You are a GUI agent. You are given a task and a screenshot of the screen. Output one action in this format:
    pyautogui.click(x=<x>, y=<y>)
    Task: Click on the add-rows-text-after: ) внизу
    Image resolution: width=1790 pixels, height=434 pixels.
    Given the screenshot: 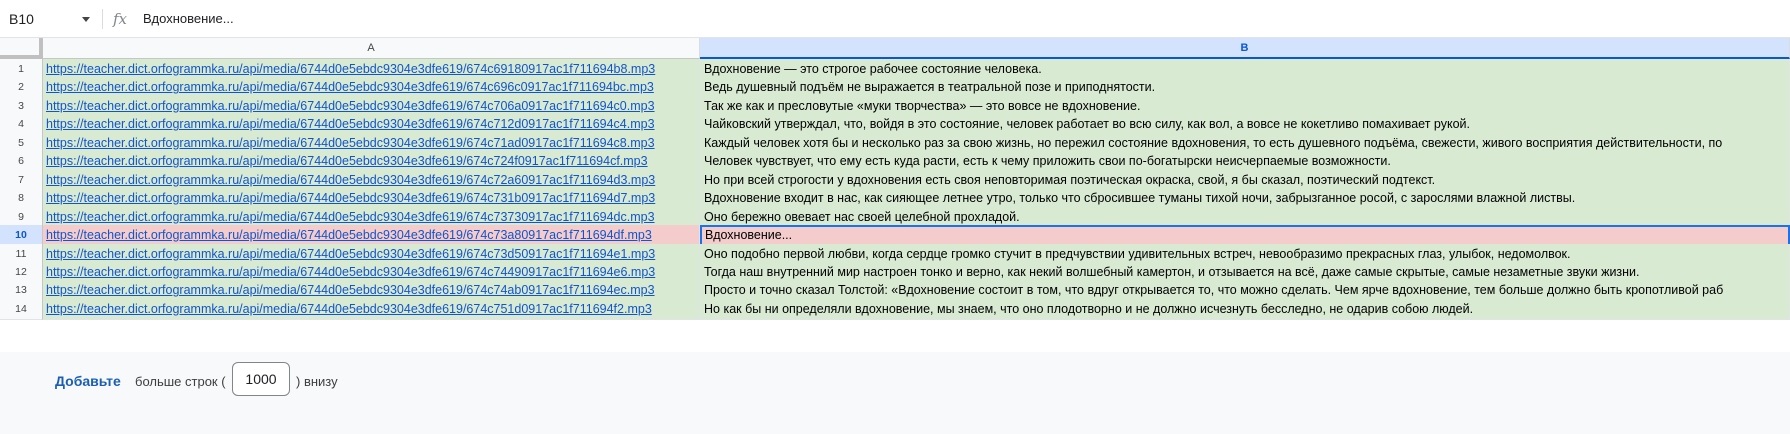 What is the action you would take?
    pyautogui.click(x=317, y=381)
    